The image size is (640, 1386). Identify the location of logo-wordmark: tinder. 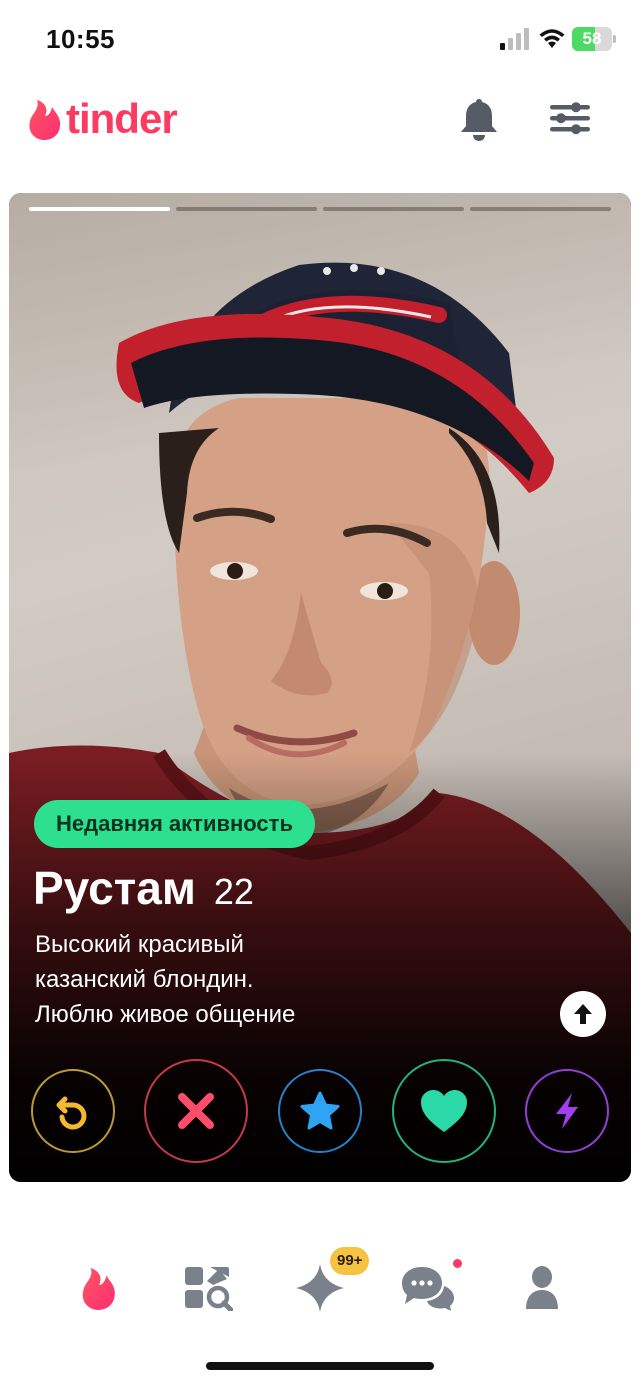
(122, 118).